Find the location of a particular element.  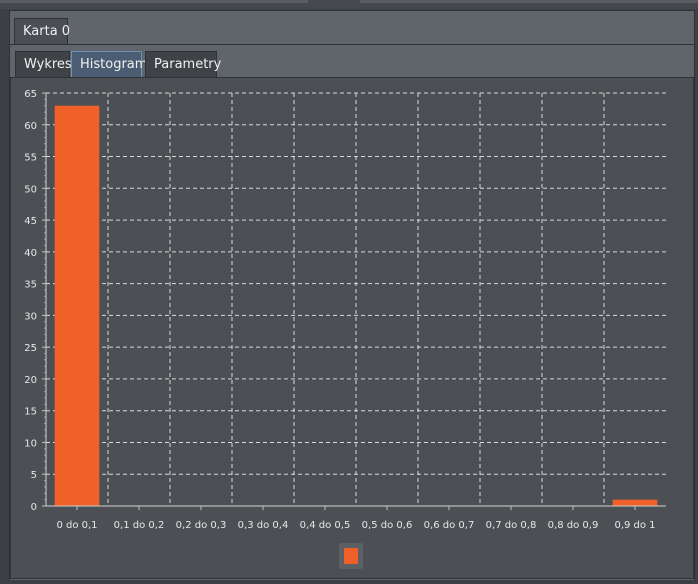

x-tick-label: 0,9 do 1 is located at coordinates (634, 525).